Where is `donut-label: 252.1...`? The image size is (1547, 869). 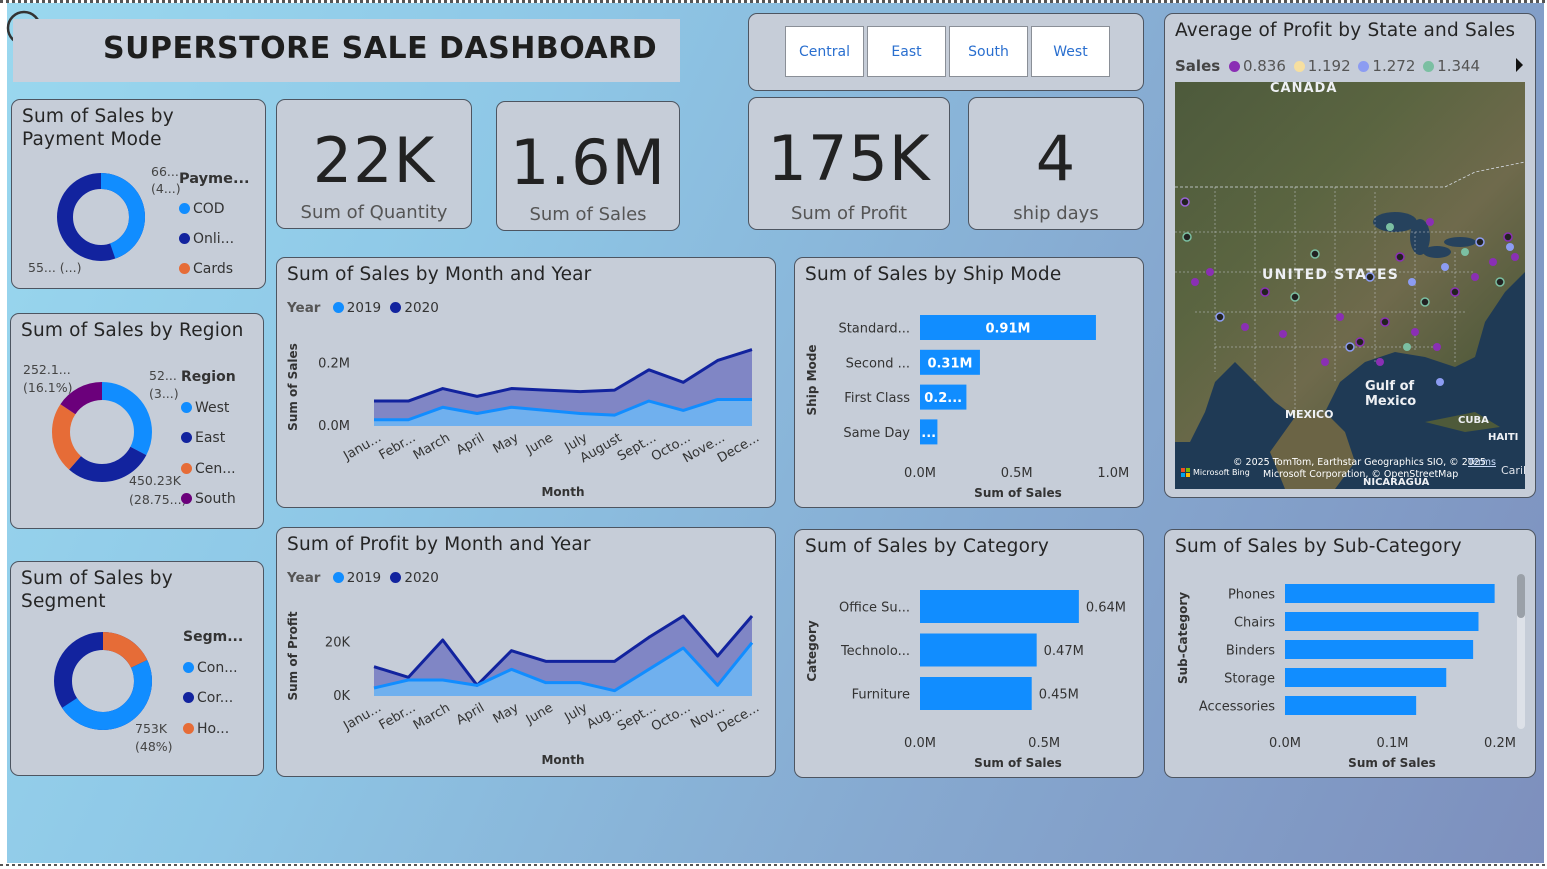 donut-label: 252.1... is located at coordinates (47, 369).